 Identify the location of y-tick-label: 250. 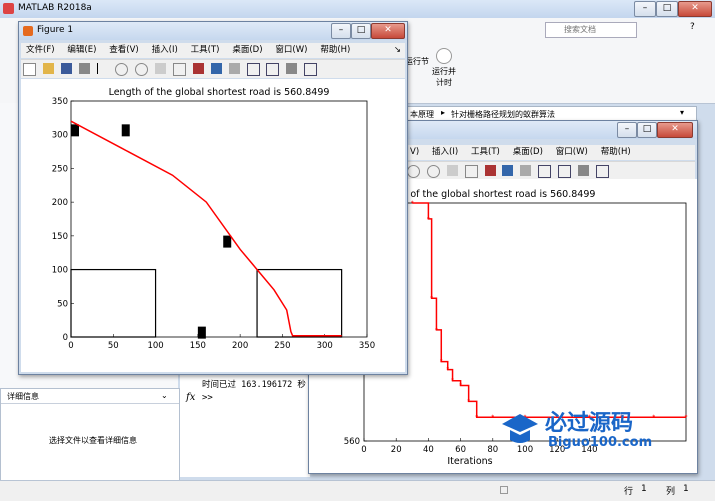
(60, 169).